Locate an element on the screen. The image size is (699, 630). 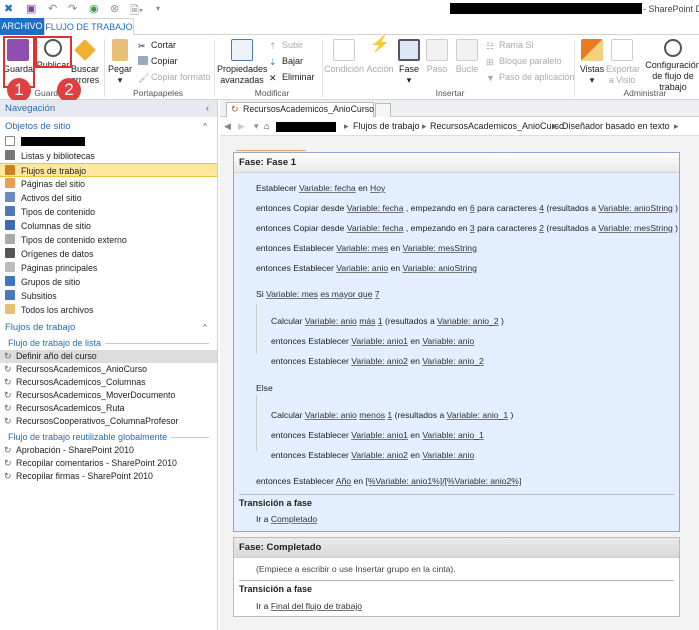
loop-button: Bucle is located at coordinates (467, 57).